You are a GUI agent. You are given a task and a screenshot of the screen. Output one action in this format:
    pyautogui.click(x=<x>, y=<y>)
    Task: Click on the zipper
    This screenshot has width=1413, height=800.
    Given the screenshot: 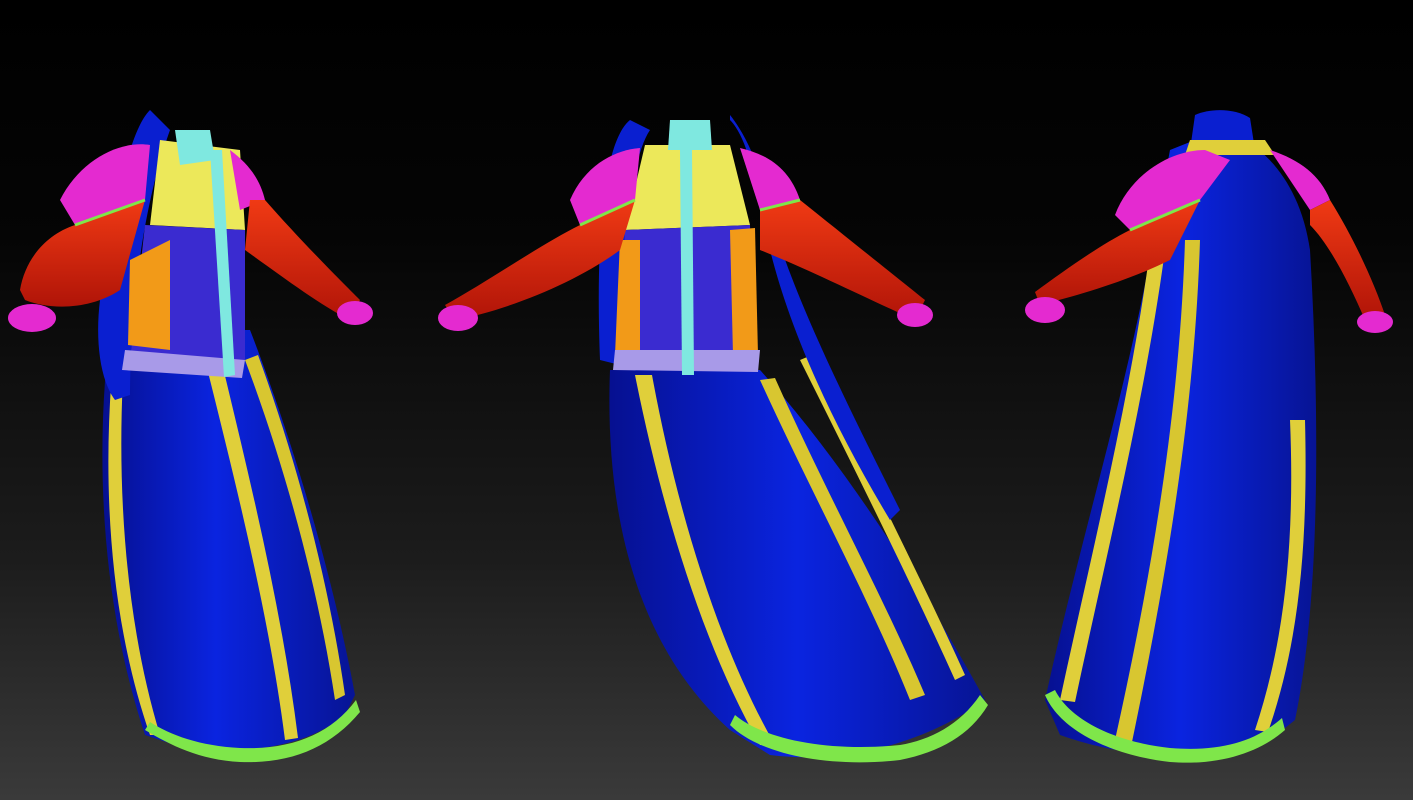 What is the action you would take?
    pyautogui.click(x=687, y=262)
    